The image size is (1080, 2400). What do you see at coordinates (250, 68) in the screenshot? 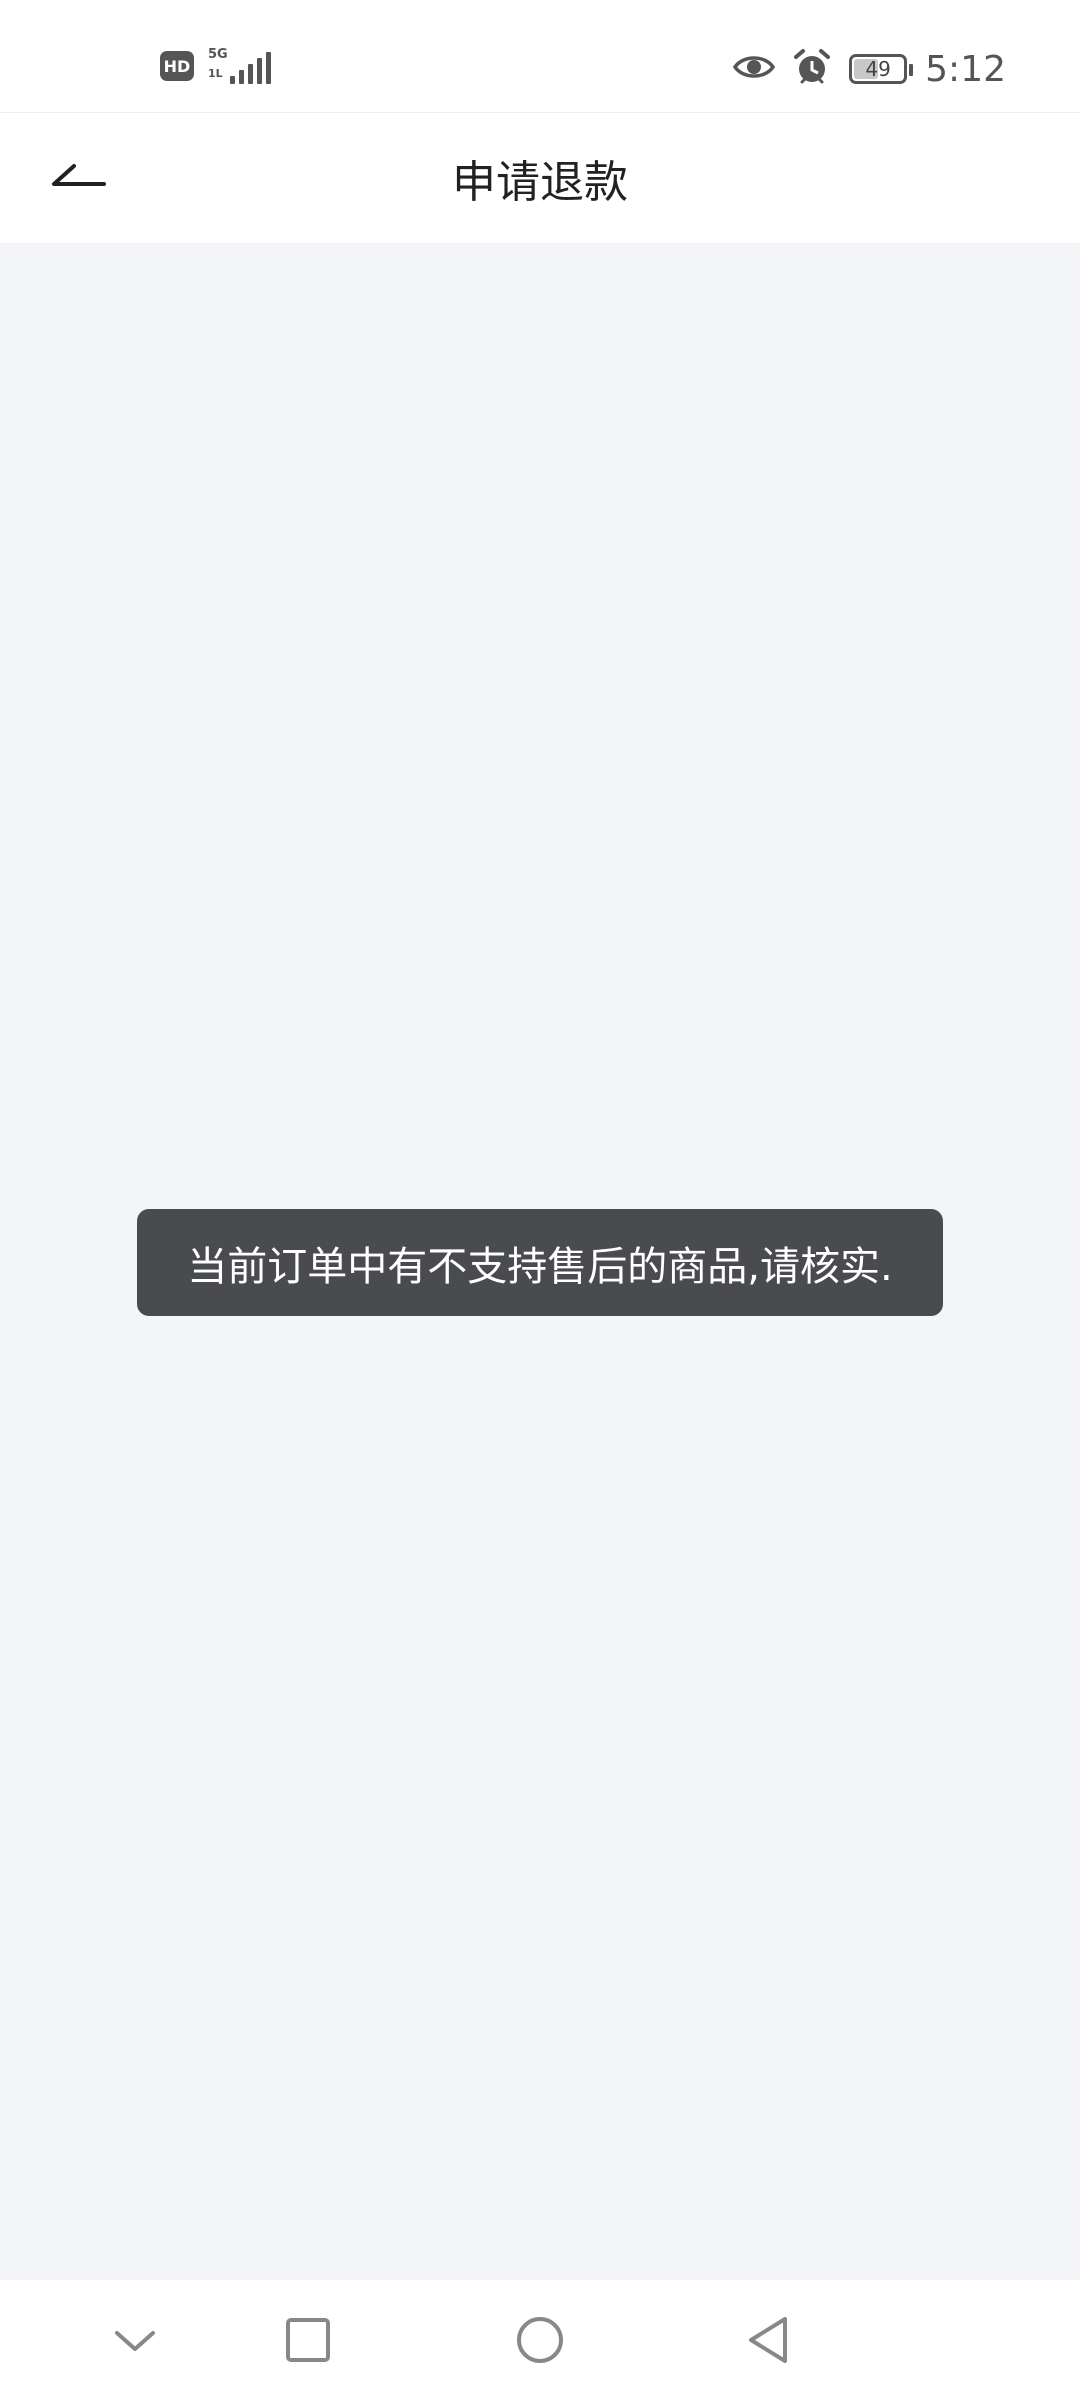
I see `signal-bars` at bounding box center [250, 68].